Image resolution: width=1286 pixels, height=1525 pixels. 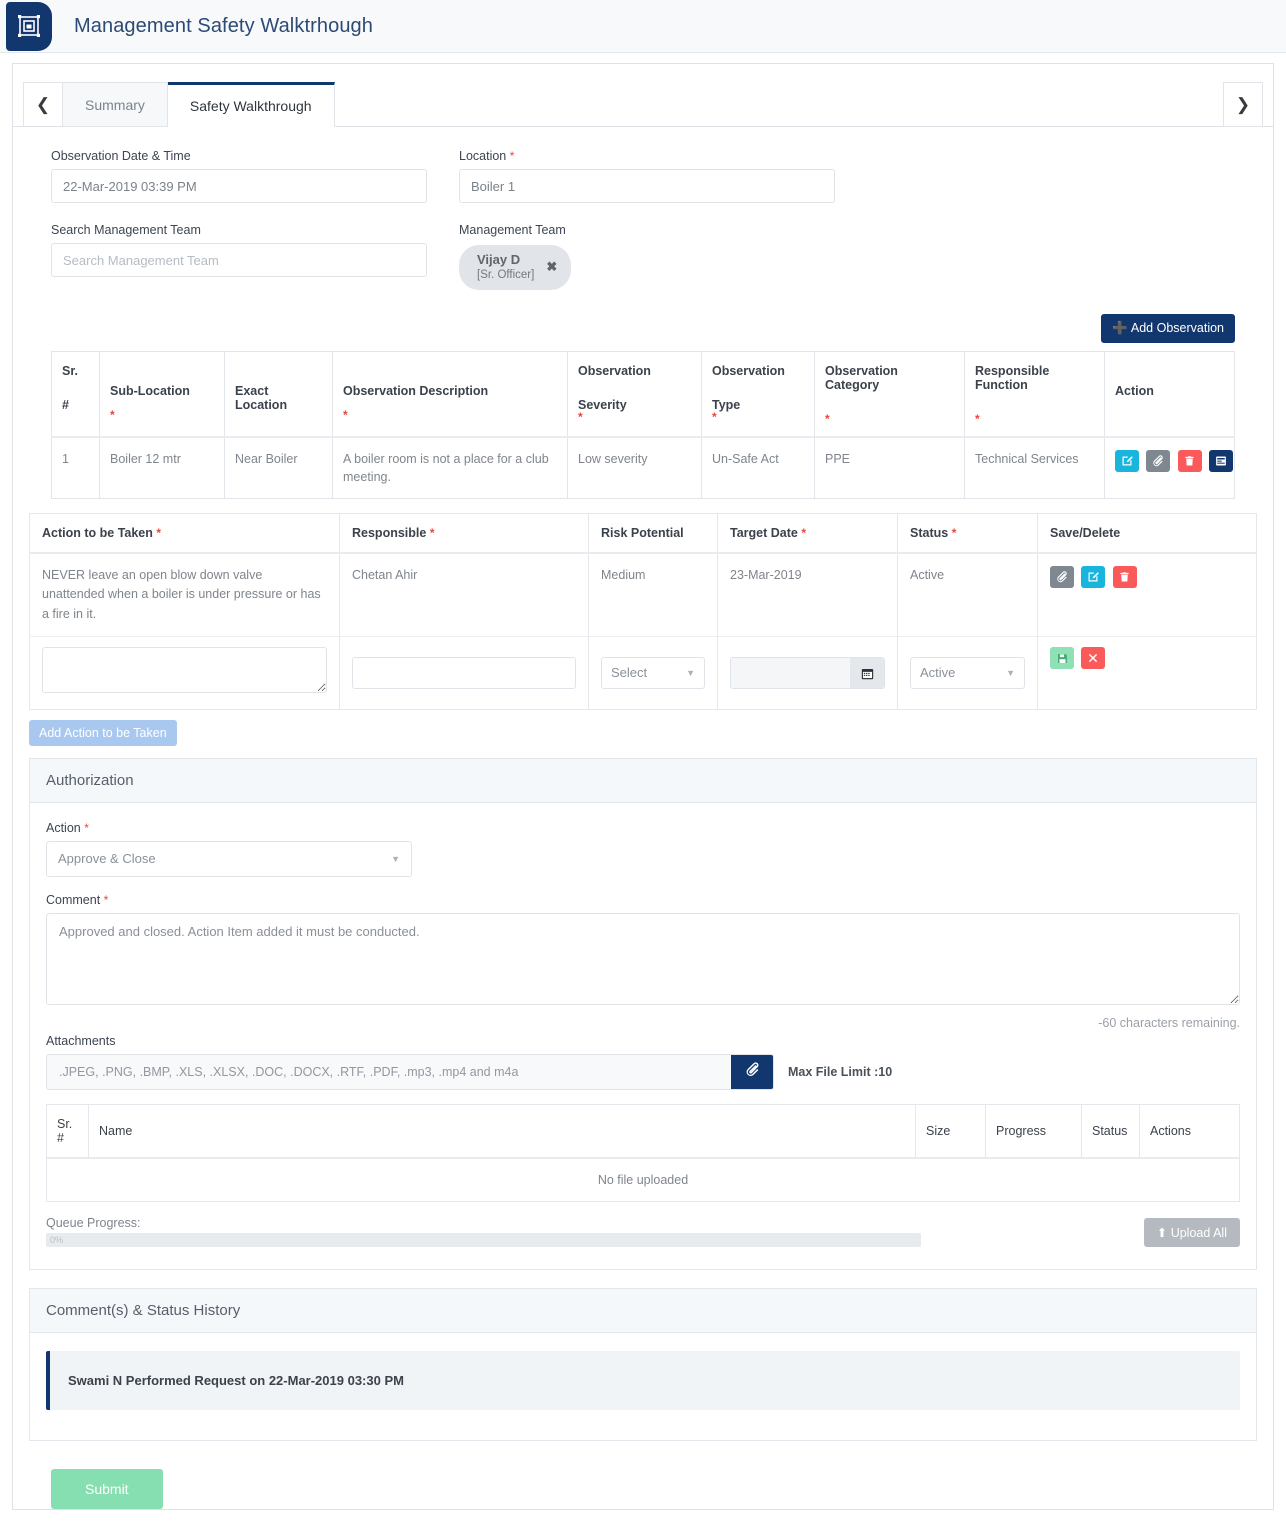 What do you see at coordinates (1034, 467) in the screenshot?
I see `cell-responsible-function: Technical Services` at bounding box center [1034, 467].